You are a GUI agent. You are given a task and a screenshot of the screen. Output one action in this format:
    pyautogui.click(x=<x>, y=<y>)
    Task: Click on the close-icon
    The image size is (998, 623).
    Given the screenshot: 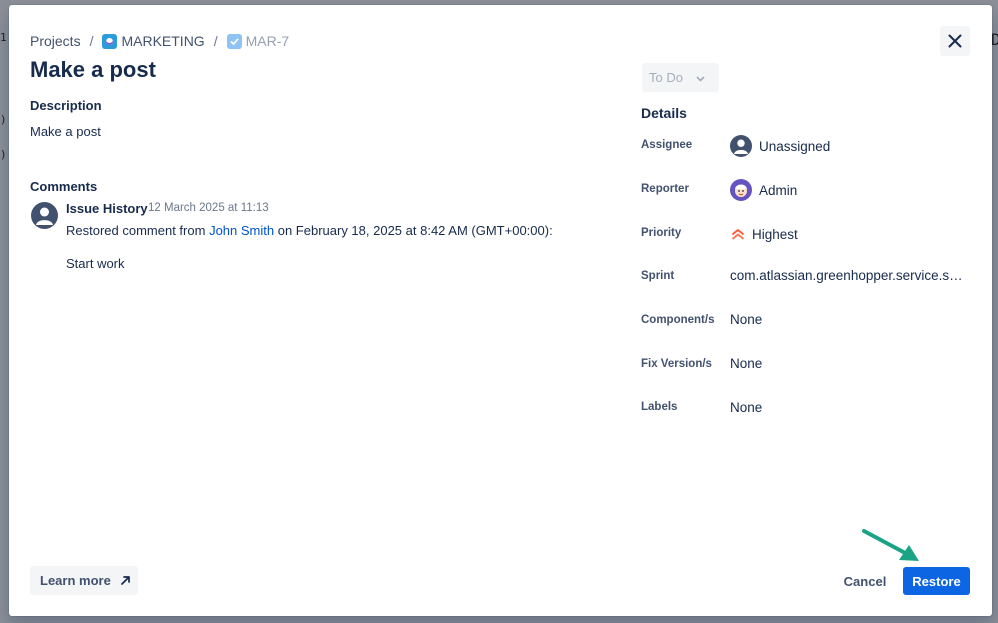 What is the action you would take?
    pyautogui.click(x=955, y=41)
    